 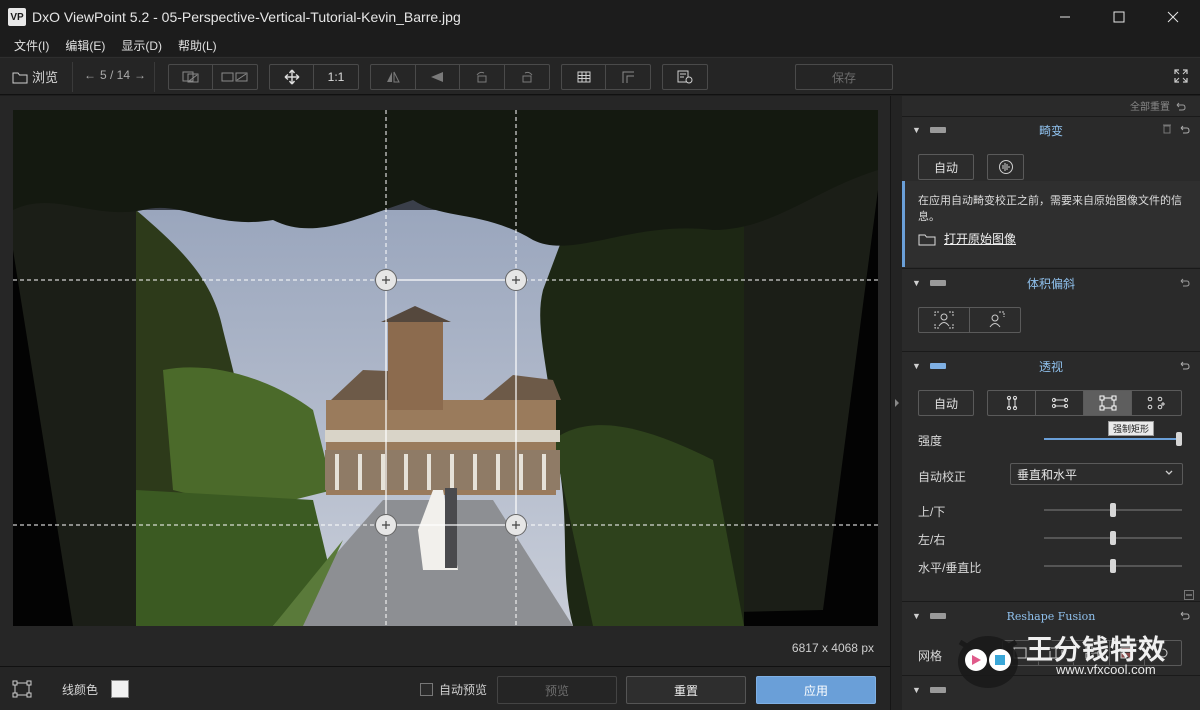 I want to click on minimize-button, so click(x=1065, y=17).